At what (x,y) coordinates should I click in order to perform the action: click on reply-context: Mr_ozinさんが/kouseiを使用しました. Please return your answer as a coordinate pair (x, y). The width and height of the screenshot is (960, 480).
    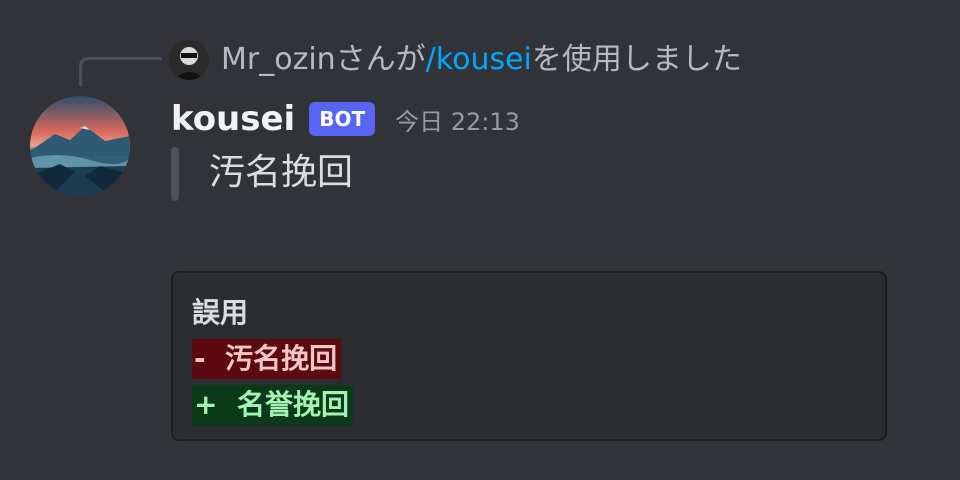
    Looking at the image, I should click on (481, 60).